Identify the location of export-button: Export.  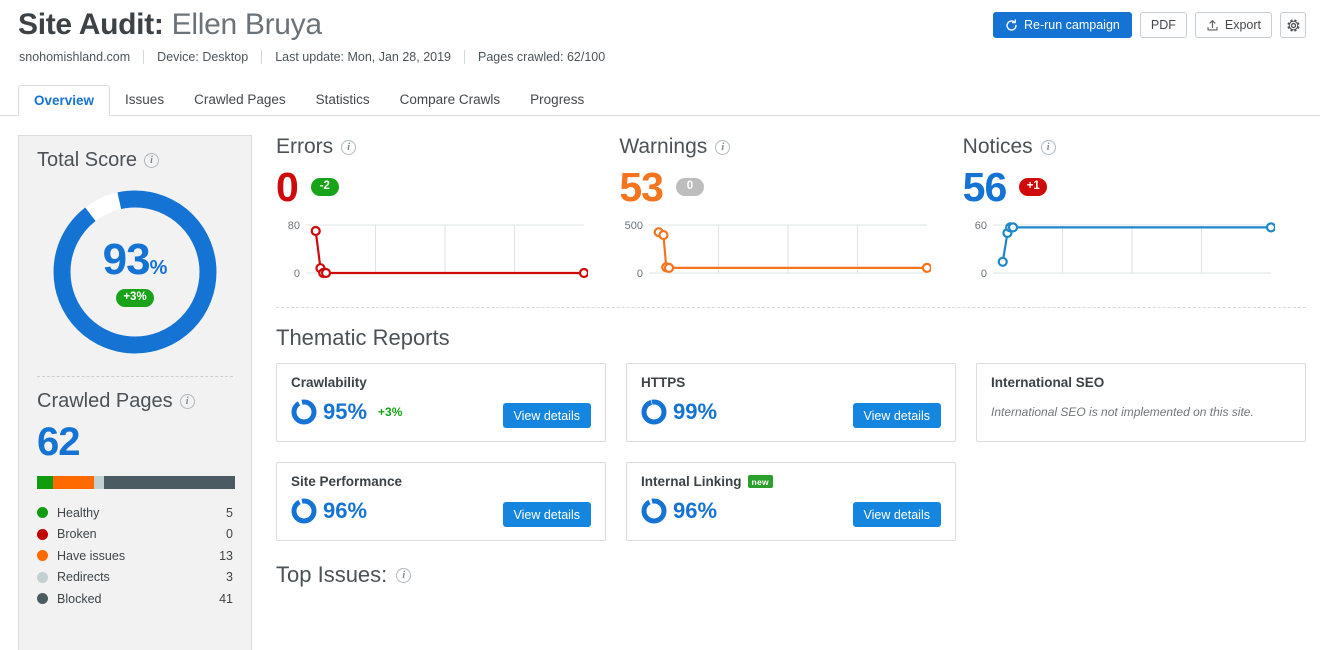
(1233, 25).